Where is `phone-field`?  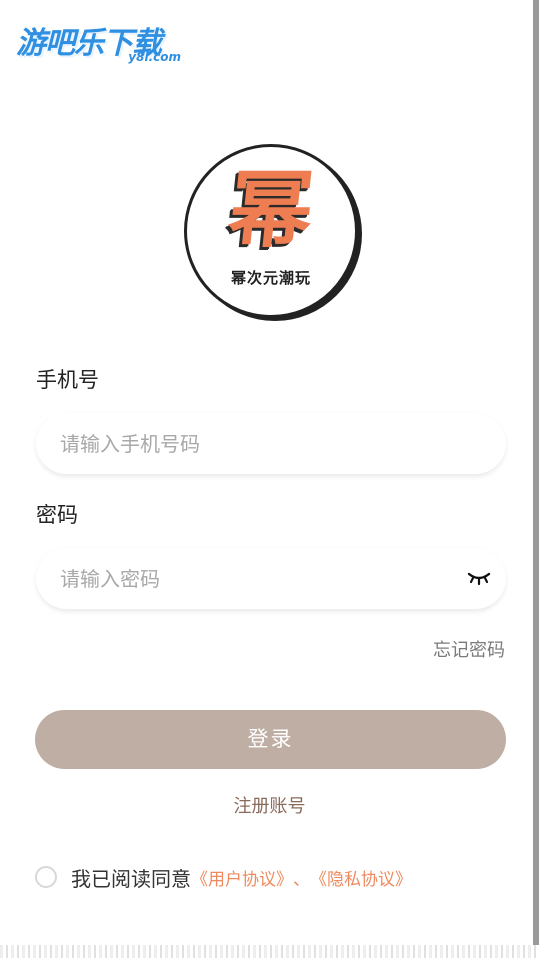 phone-field is located at coordinates (271, 444).